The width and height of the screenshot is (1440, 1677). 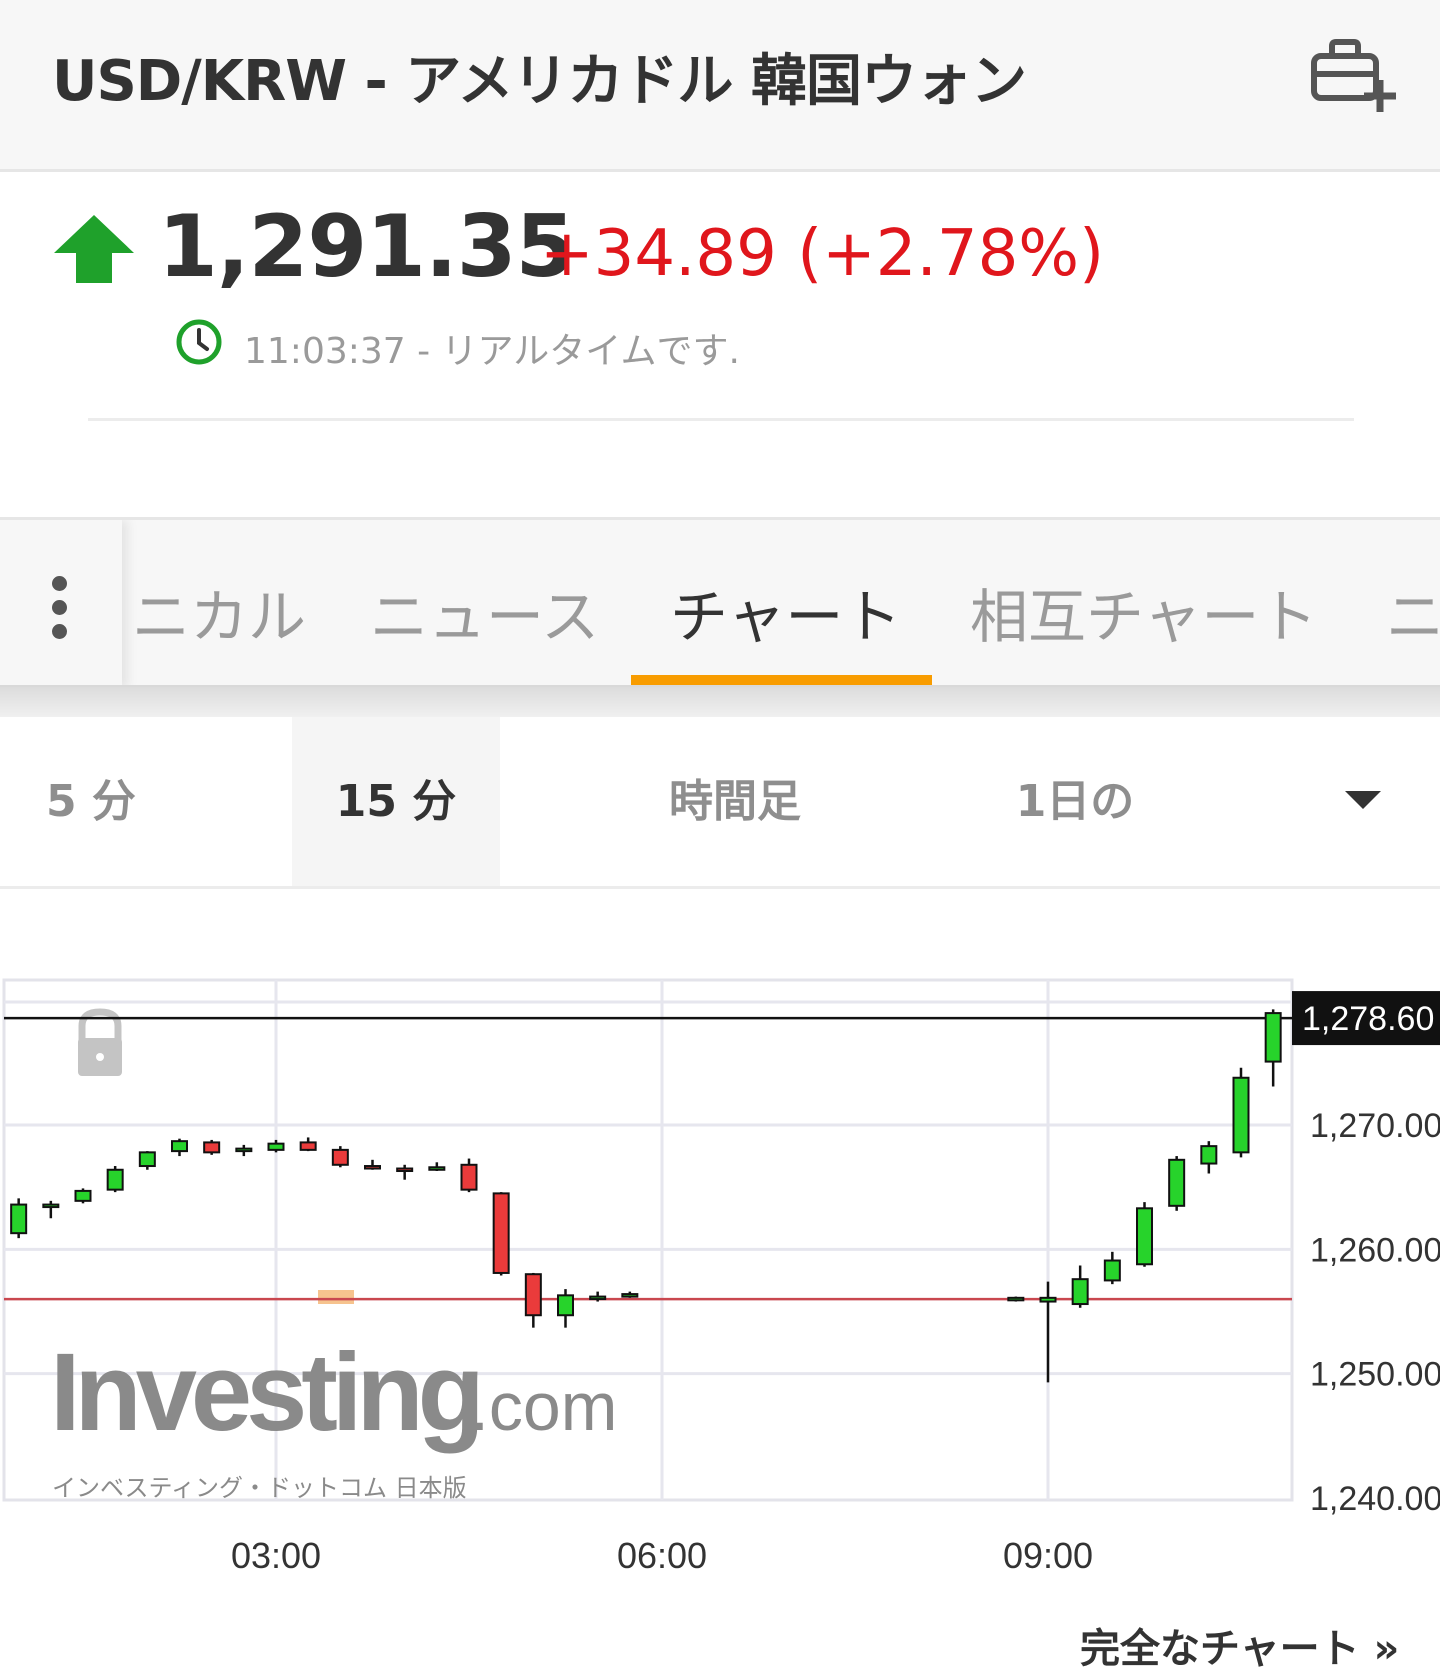 I want to click on lock-icon, so click(x=100, y=1057).